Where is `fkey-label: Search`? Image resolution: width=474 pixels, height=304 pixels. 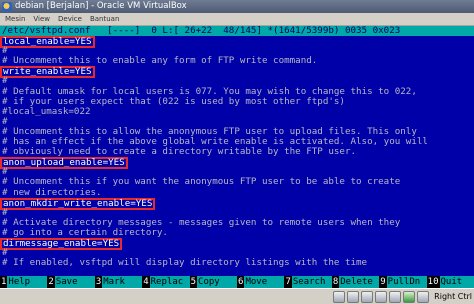 fkey-label: Search is located at coordinates (311, 282).